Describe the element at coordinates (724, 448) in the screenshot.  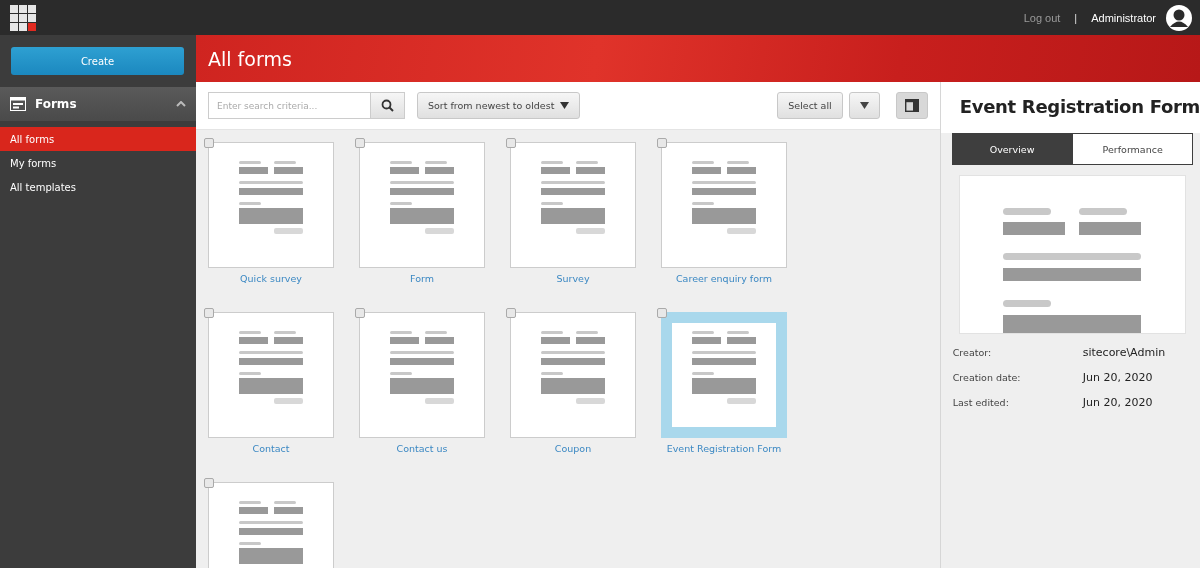
I see `form-name-link: Event Registration Form` at that location.